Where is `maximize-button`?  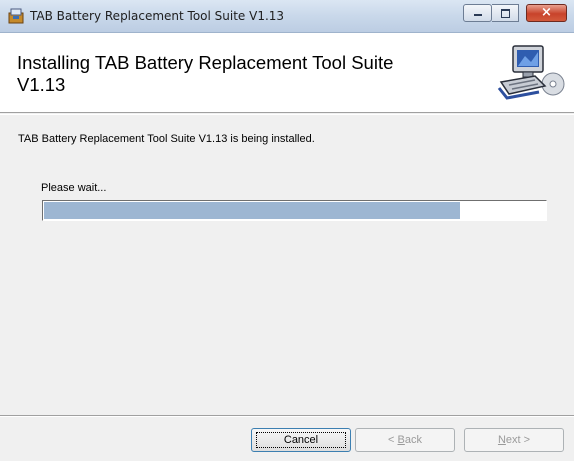 maximize-button is located at coordinates (505, 13).